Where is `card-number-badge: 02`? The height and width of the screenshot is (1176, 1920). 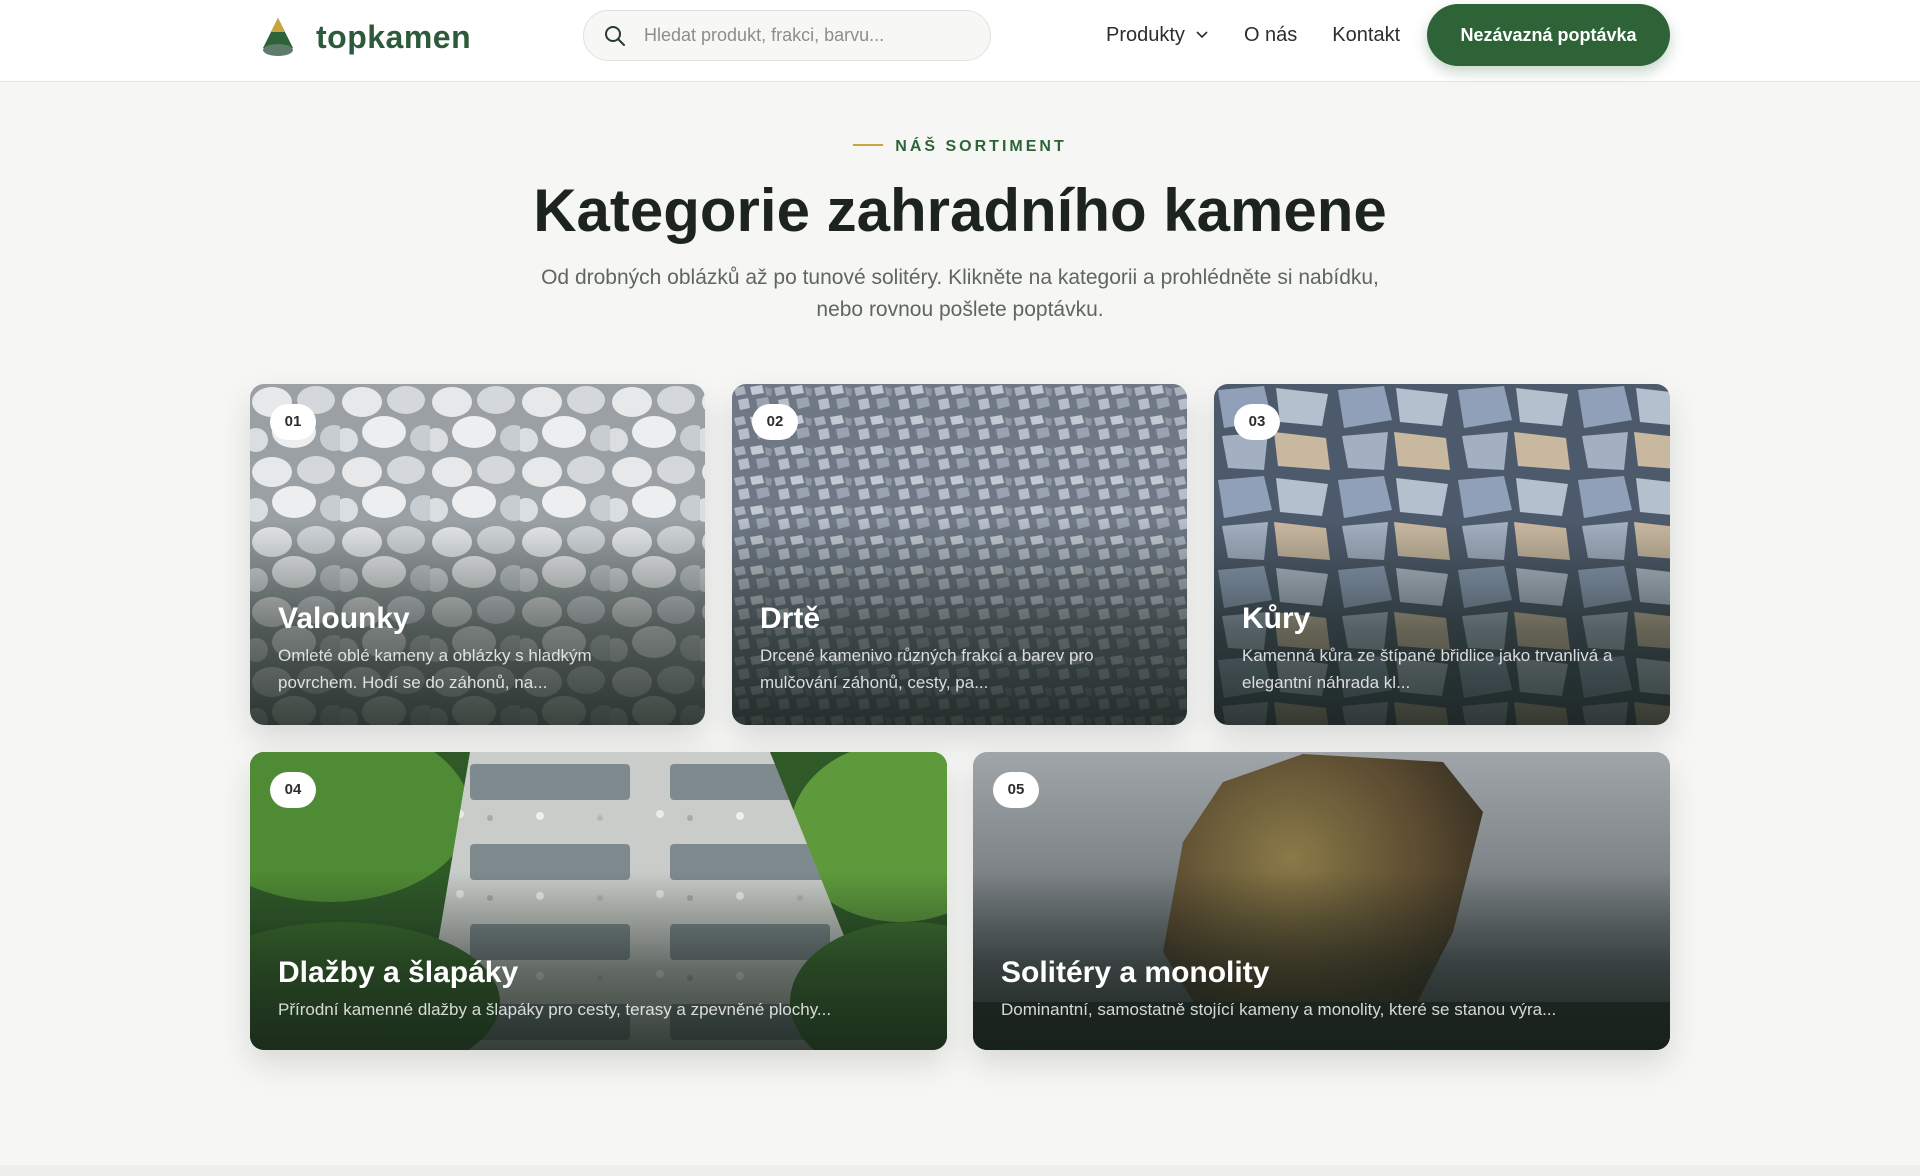
card-number-badge: 02 is located at coordinates (775, 422).